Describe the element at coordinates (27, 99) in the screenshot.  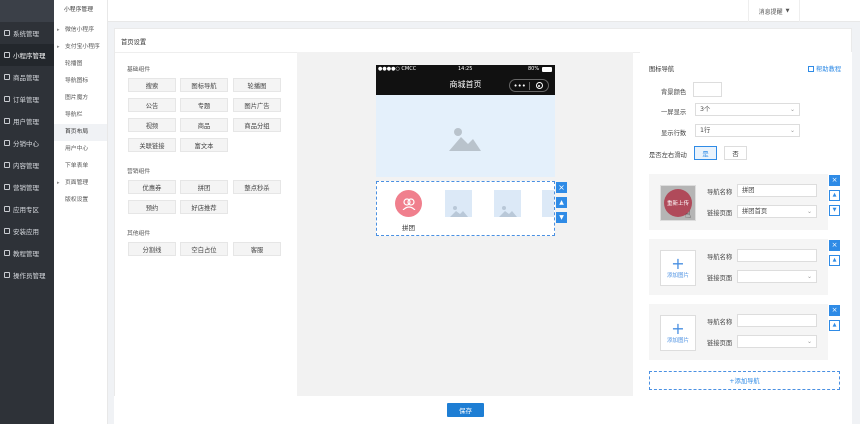
I see `nav-item: 订单管理` at that location.